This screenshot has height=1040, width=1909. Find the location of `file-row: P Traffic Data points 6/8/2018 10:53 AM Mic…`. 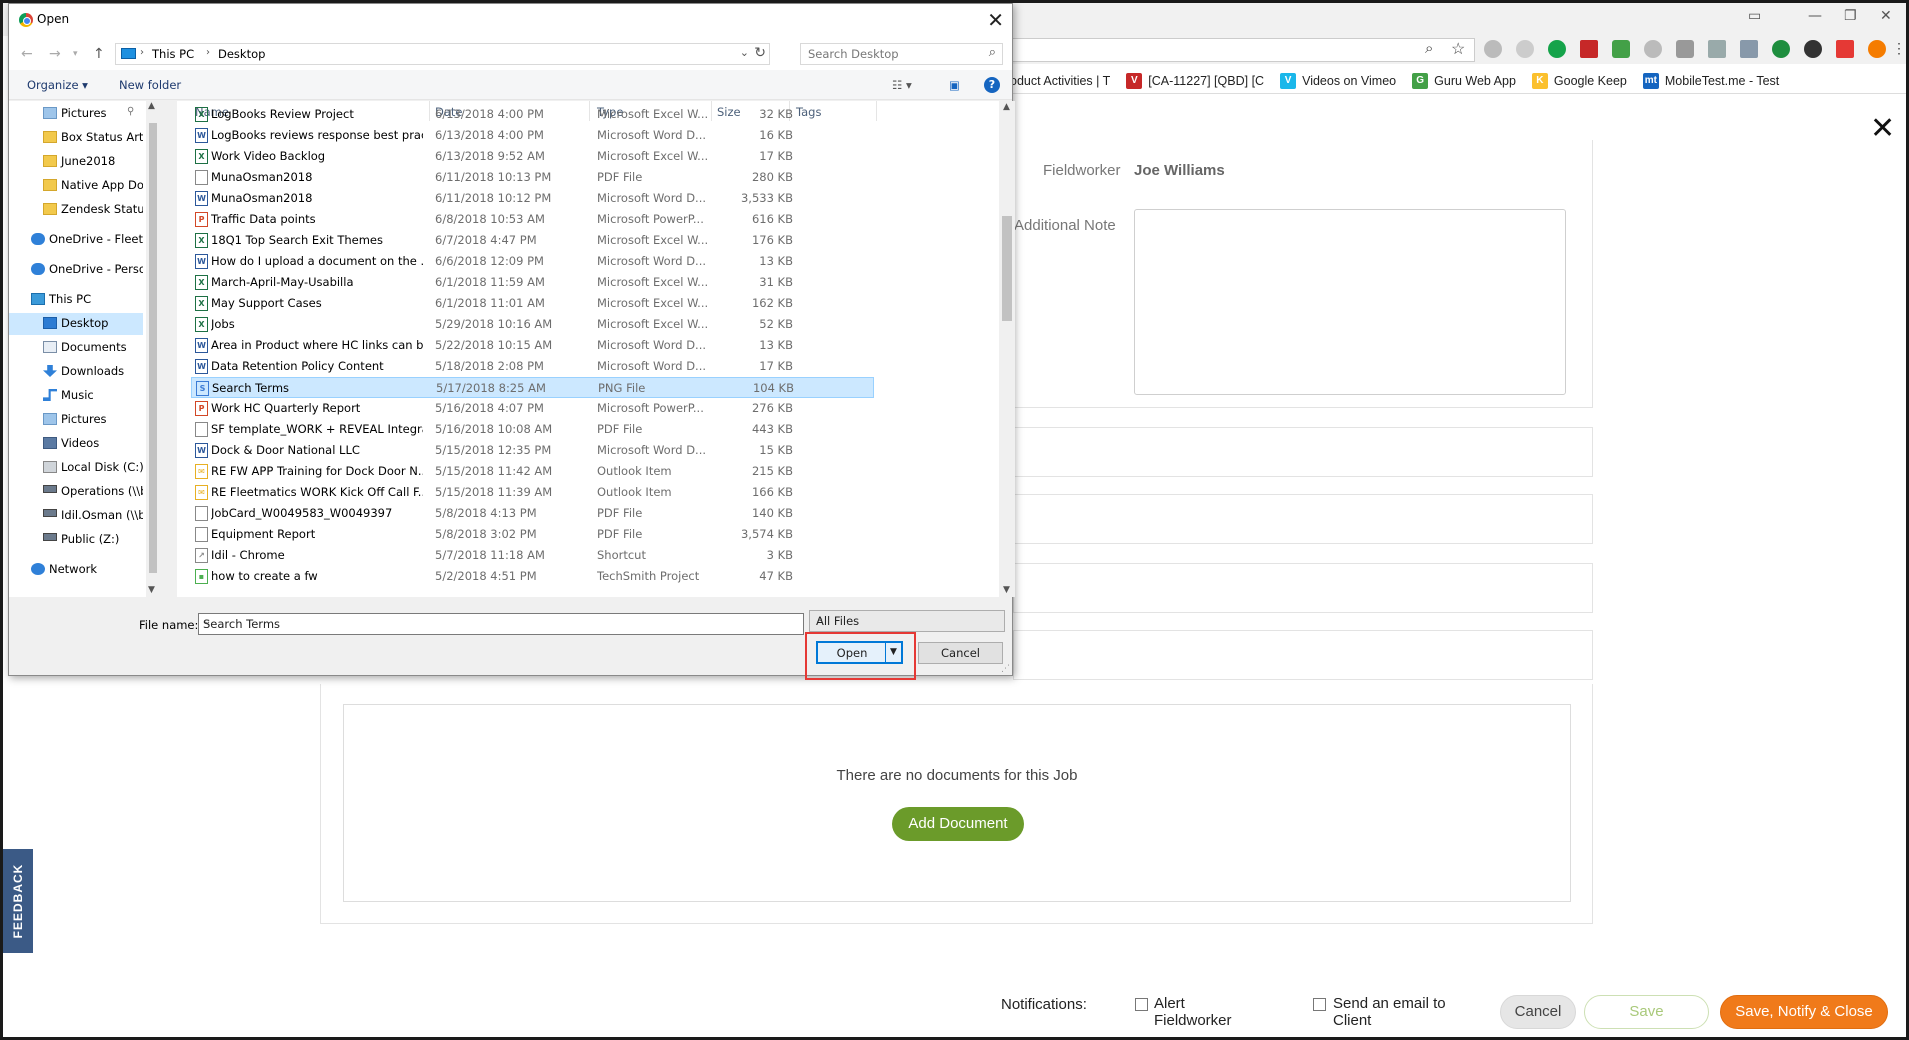

file-row: P Traffic Data points 6/8/2018 10:53 AM Mic… is located at coordinates (532, 219).